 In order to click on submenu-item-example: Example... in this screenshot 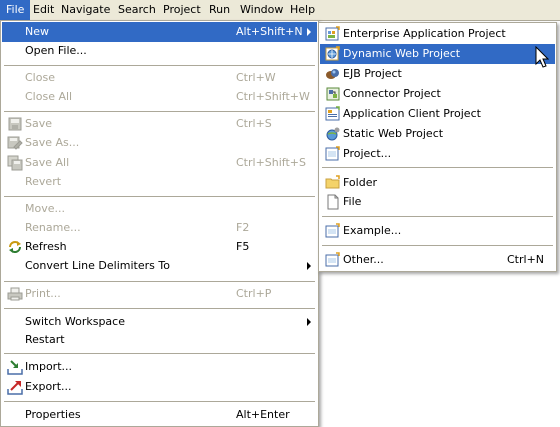, I will do `click(437, 231)`.